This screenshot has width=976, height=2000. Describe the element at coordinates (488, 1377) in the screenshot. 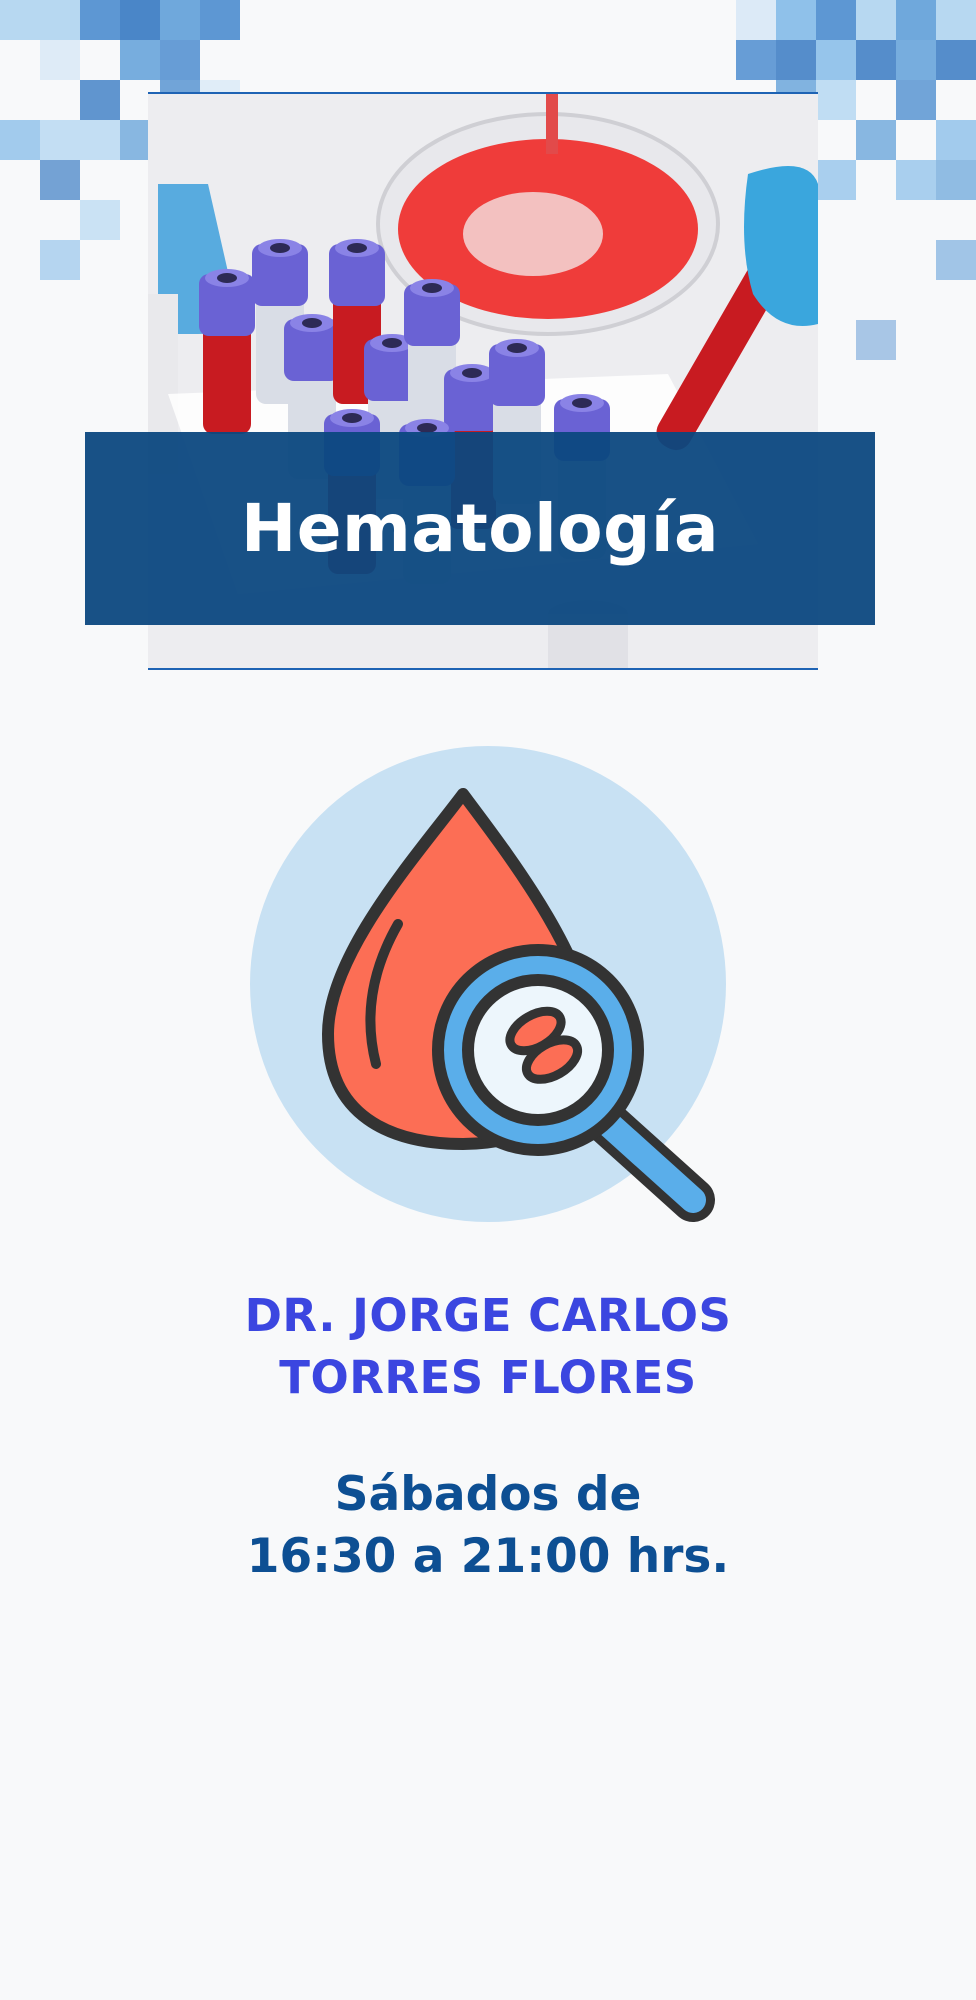

I see `doctor-name-line2: TORRES FLORES` at that location.